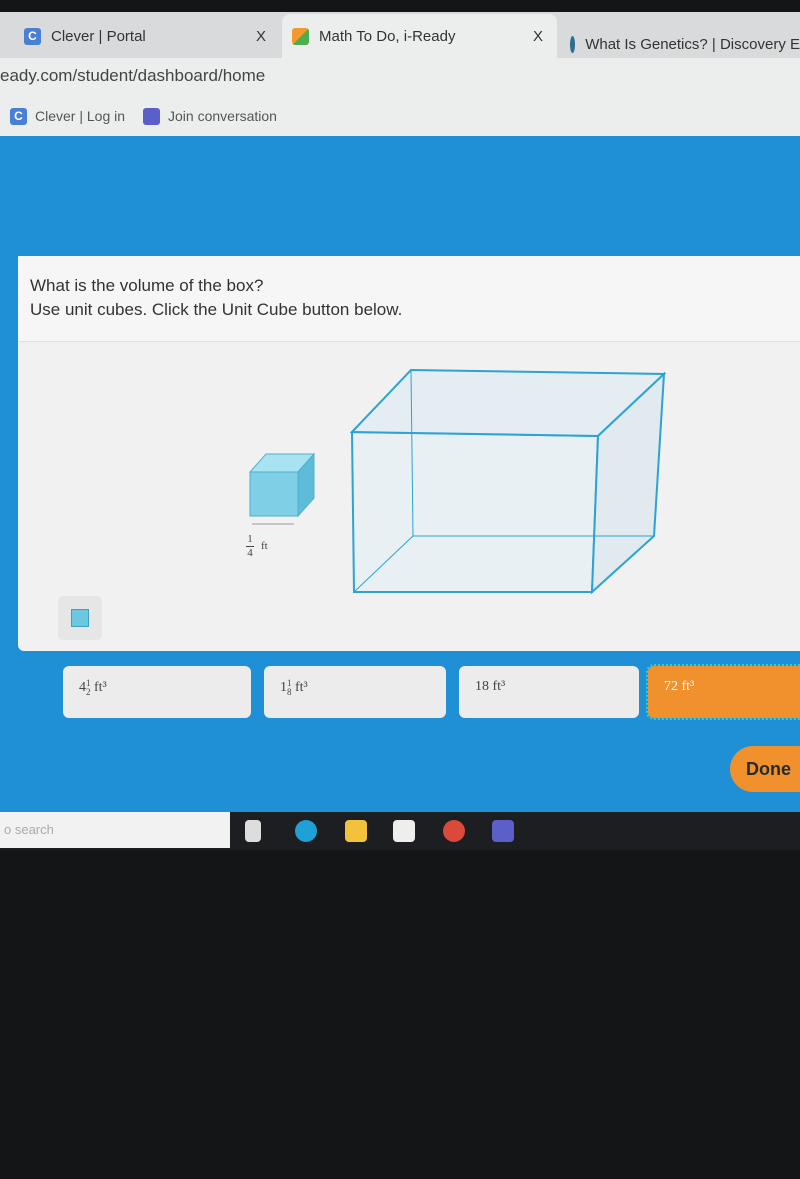 Image resolution: width=800 pixels, height=1179 pixels. I want to click on tab-iready: Math To Do, i-Ready X, so click(419, 36).